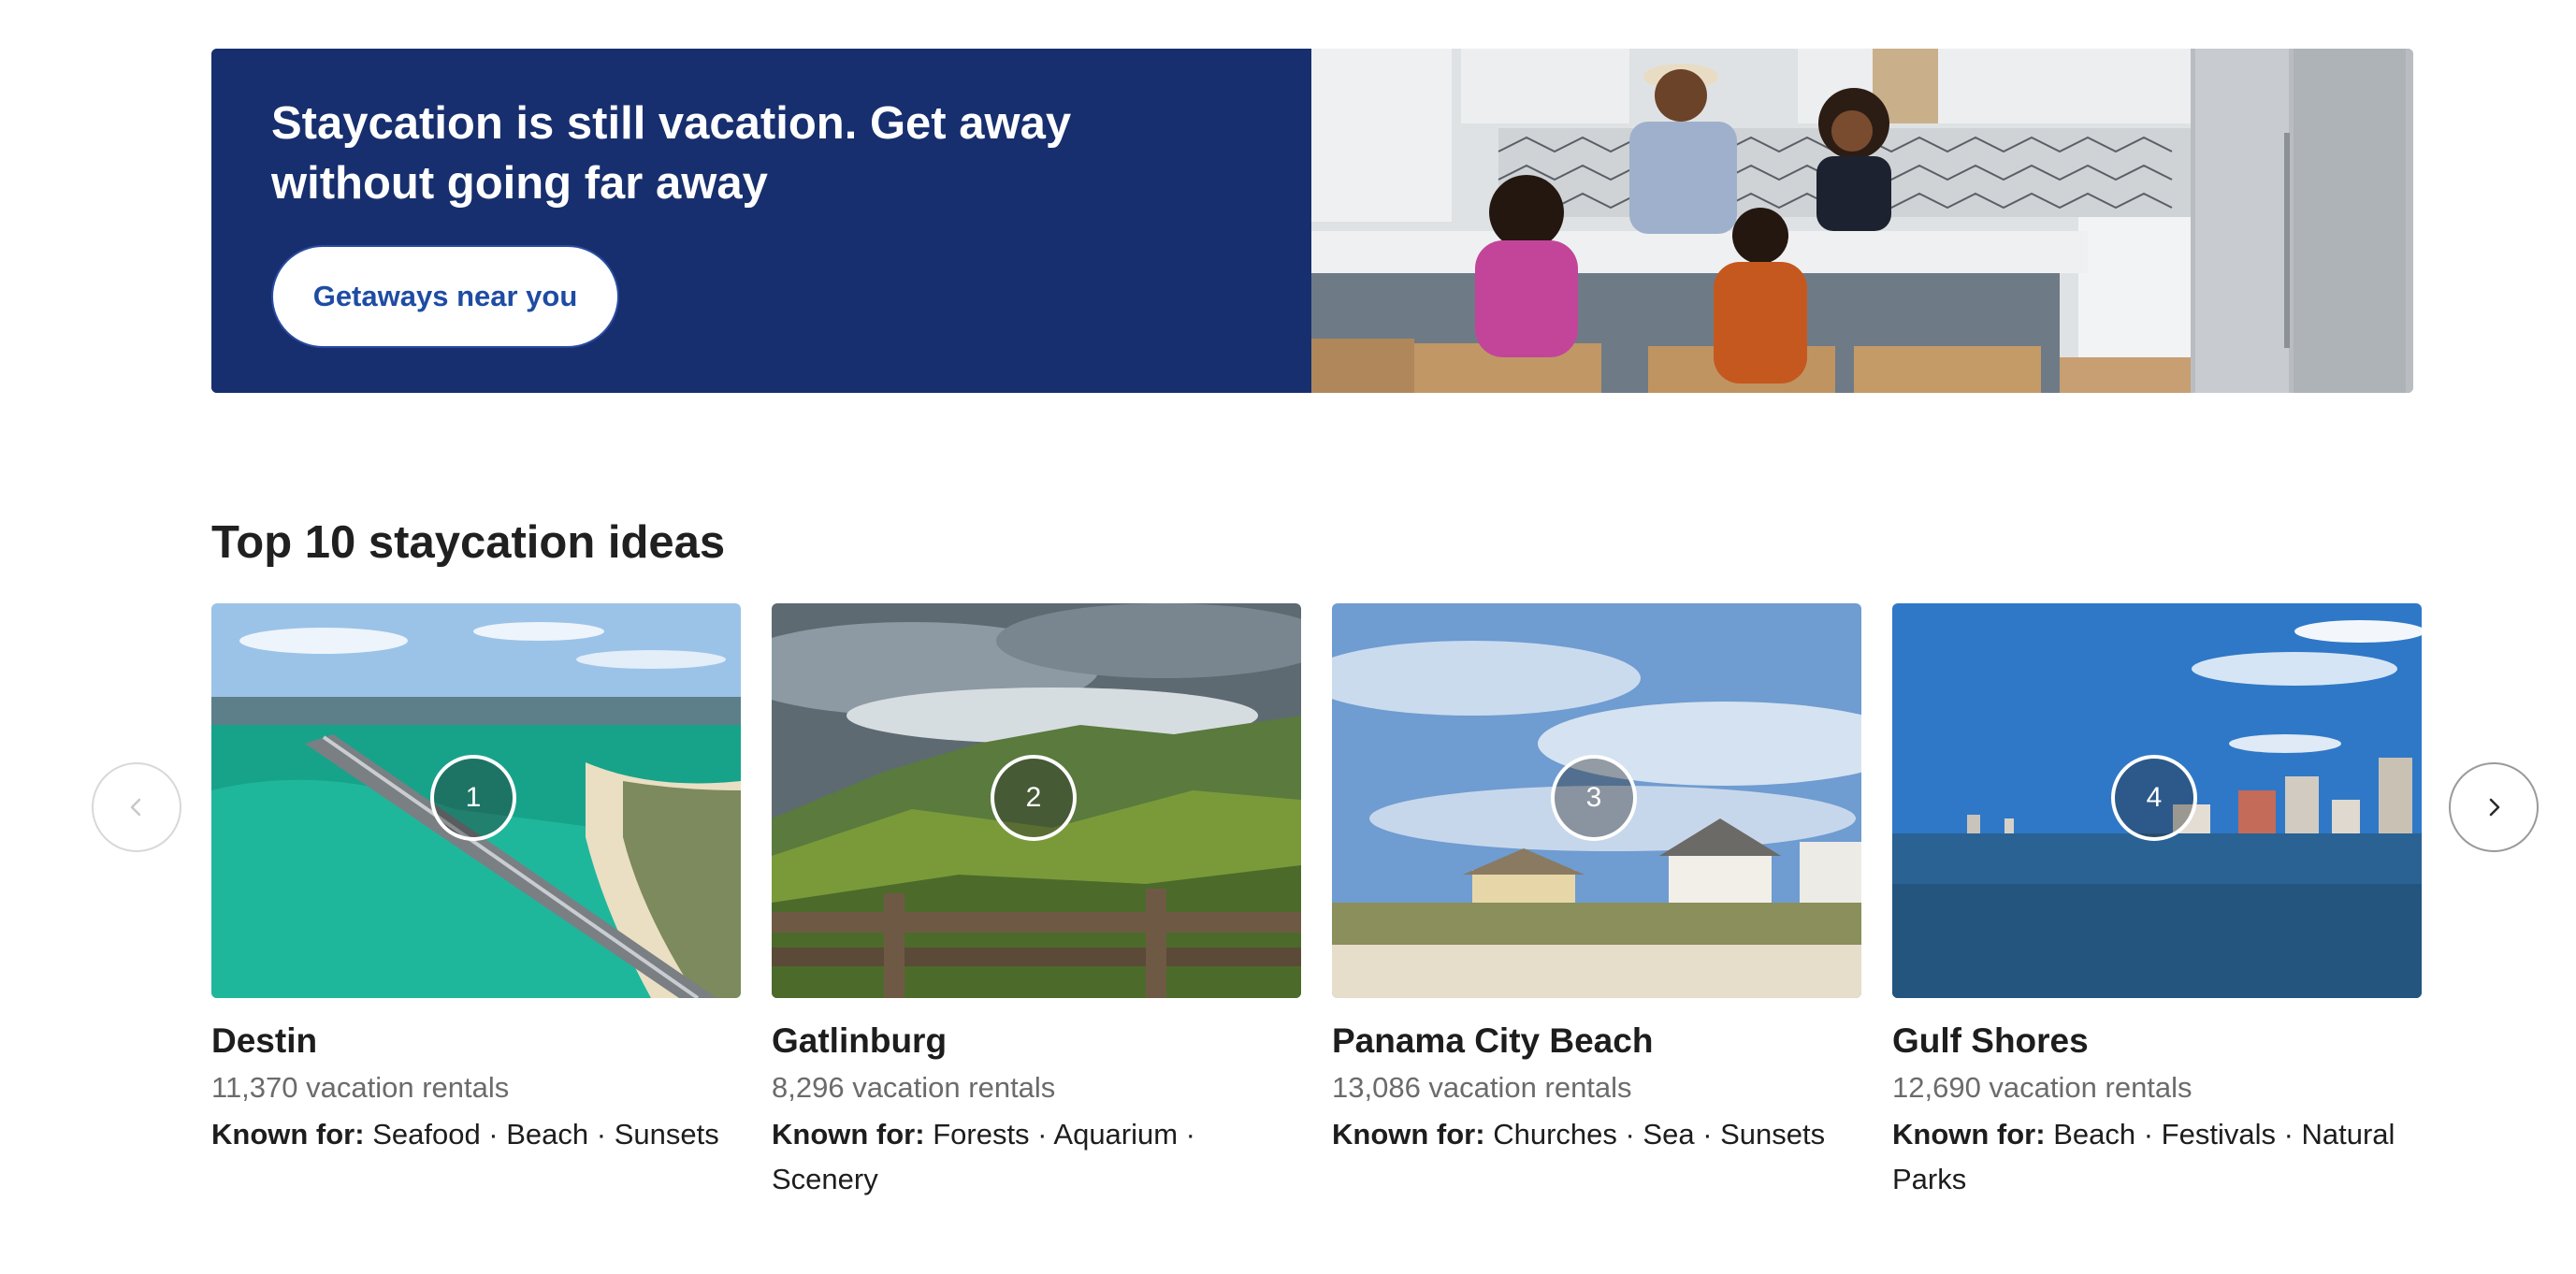 The width and height of the screenshot is (2576, 1274). Describe the element at coordinates (914, 1087) in the screenshot. I see `rental-count: 8,296 vacation rentals` at that location.